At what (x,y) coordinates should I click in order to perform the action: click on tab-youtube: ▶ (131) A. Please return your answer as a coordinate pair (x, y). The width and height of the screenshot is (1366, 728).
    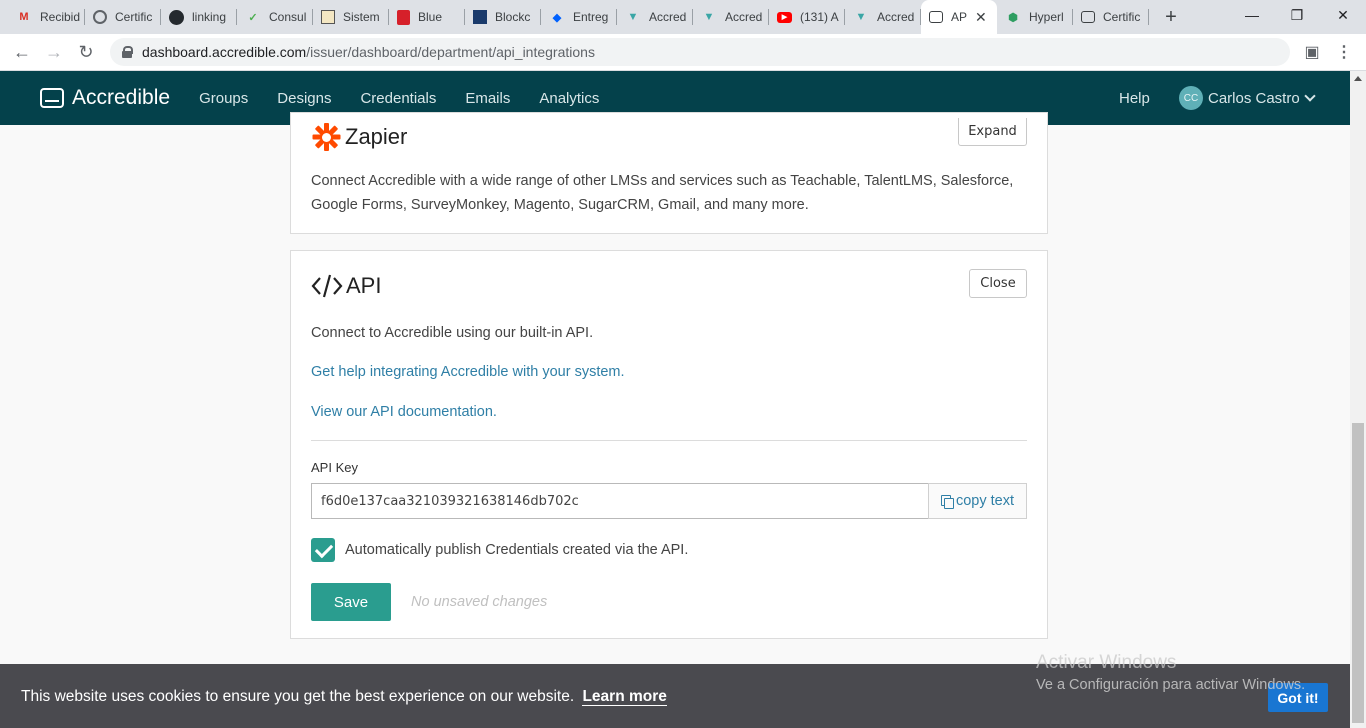
    Looking at the image, I should click on (807, 17).